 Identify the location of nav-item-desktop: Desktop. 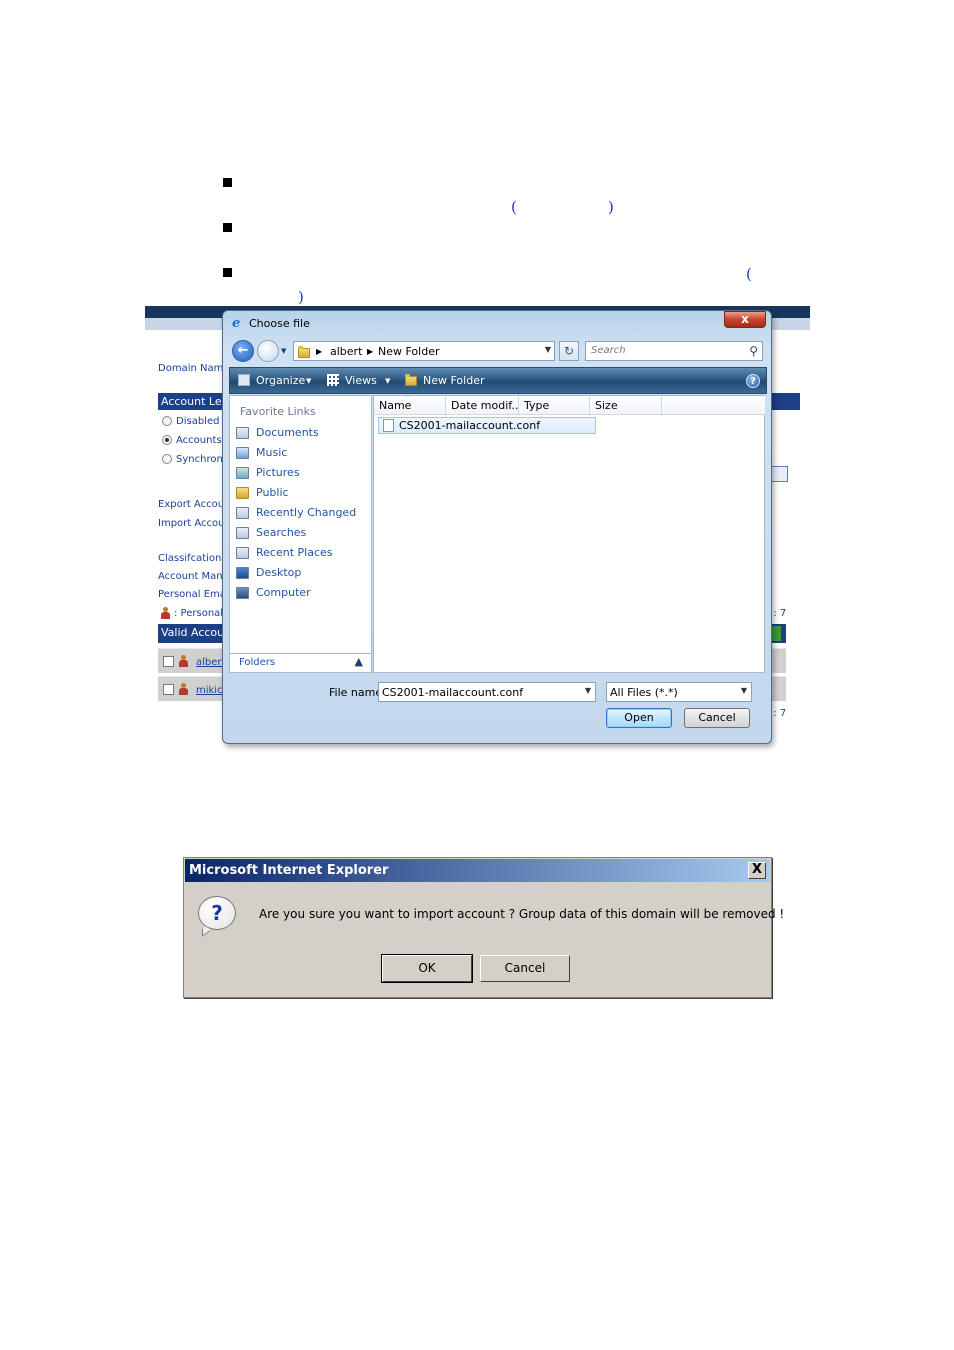
(302, 573).